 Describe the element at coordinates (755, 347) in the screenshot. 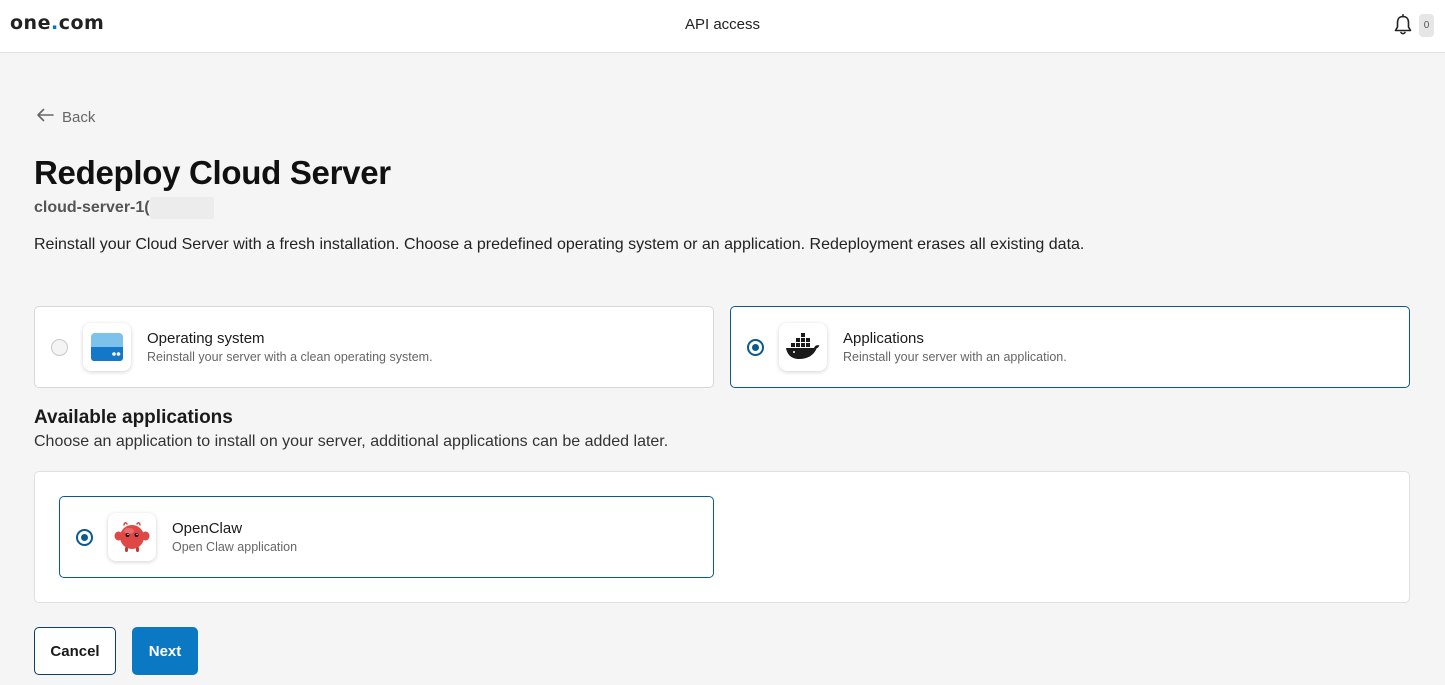

I see `radio-applications` at that location.